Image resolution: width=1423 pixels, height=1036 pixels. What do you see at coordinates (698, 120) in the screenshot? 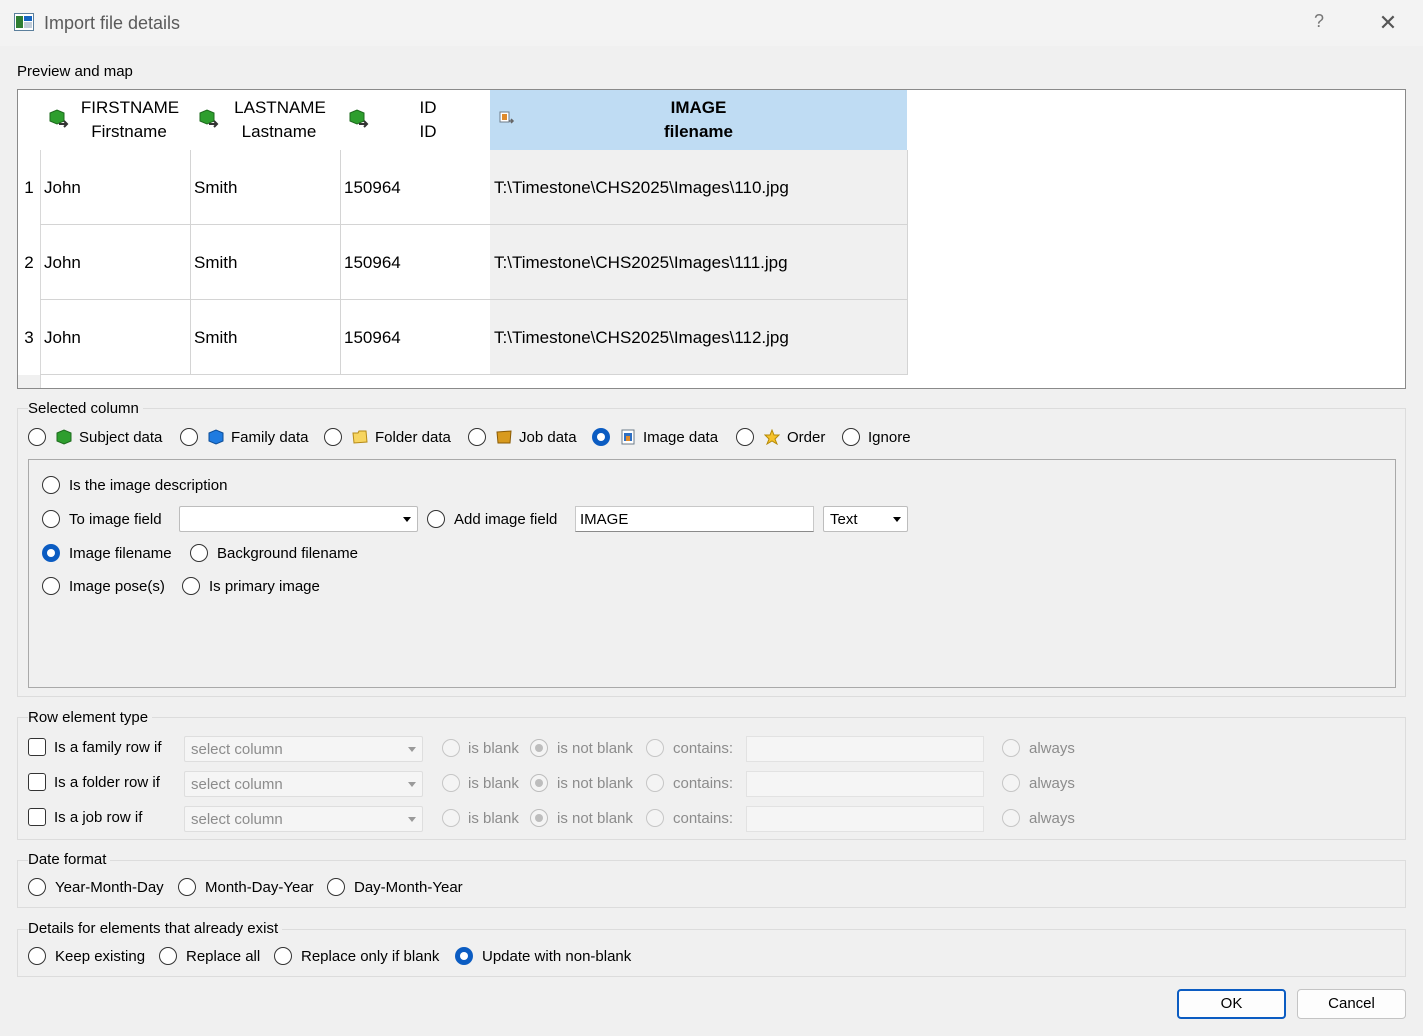
I see `column-header-image: IMAGE filename` at bounding box center [698, 120].